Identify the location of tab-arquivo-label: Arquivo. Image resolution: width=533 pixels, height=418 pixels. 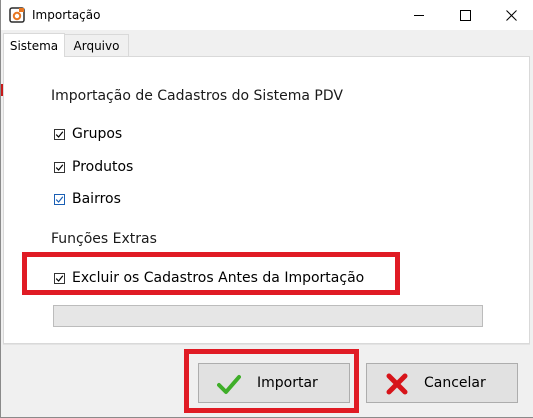
(96, 45).